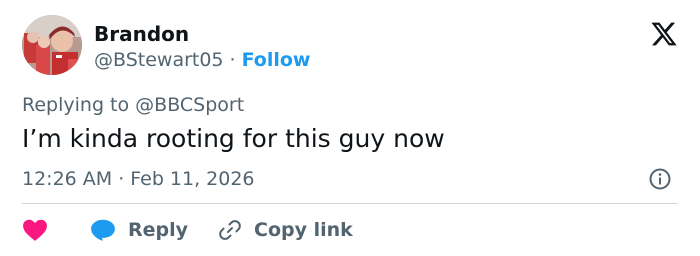 Image resolution: width=700 pixels, height=256 pixels. Describe the element at coordinates (664, 34) in the screenshot. I see `x-logo-icon` at that location.